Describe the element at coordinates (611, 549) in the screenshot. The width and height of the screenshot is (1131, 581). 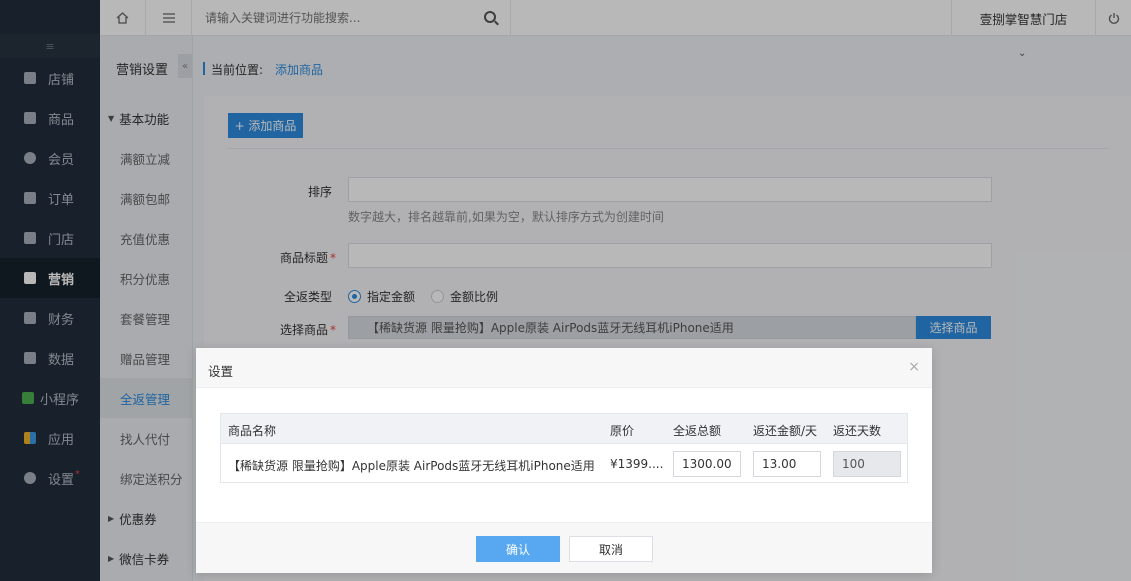
I see `cancel-button: 取消` at that location.